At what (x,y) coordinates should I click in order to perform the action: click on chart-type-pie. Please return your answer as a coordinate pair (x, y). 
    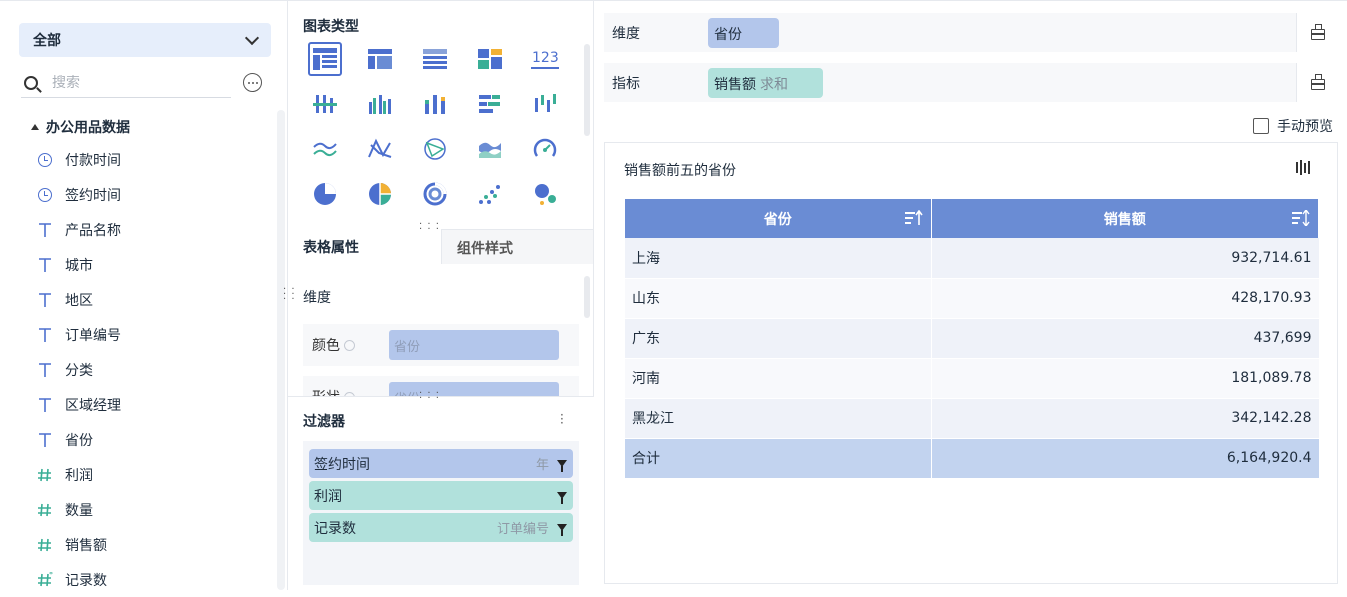
    Looking at the image, I should click on (325, 194).